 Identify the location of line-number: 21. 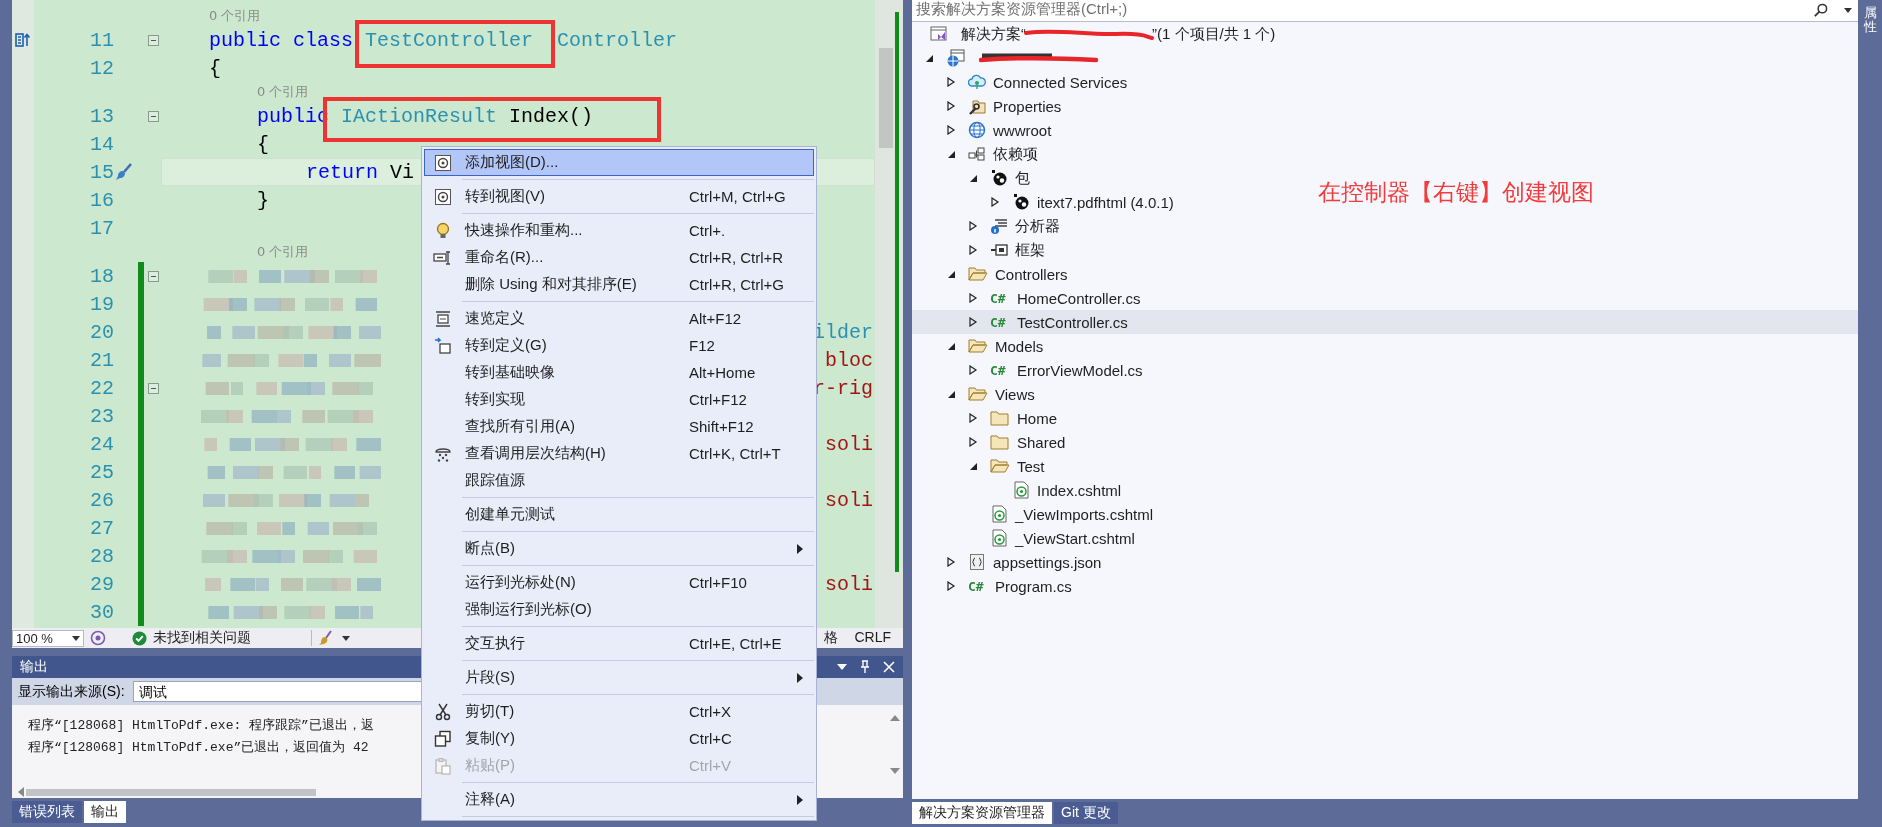
(101, 360).